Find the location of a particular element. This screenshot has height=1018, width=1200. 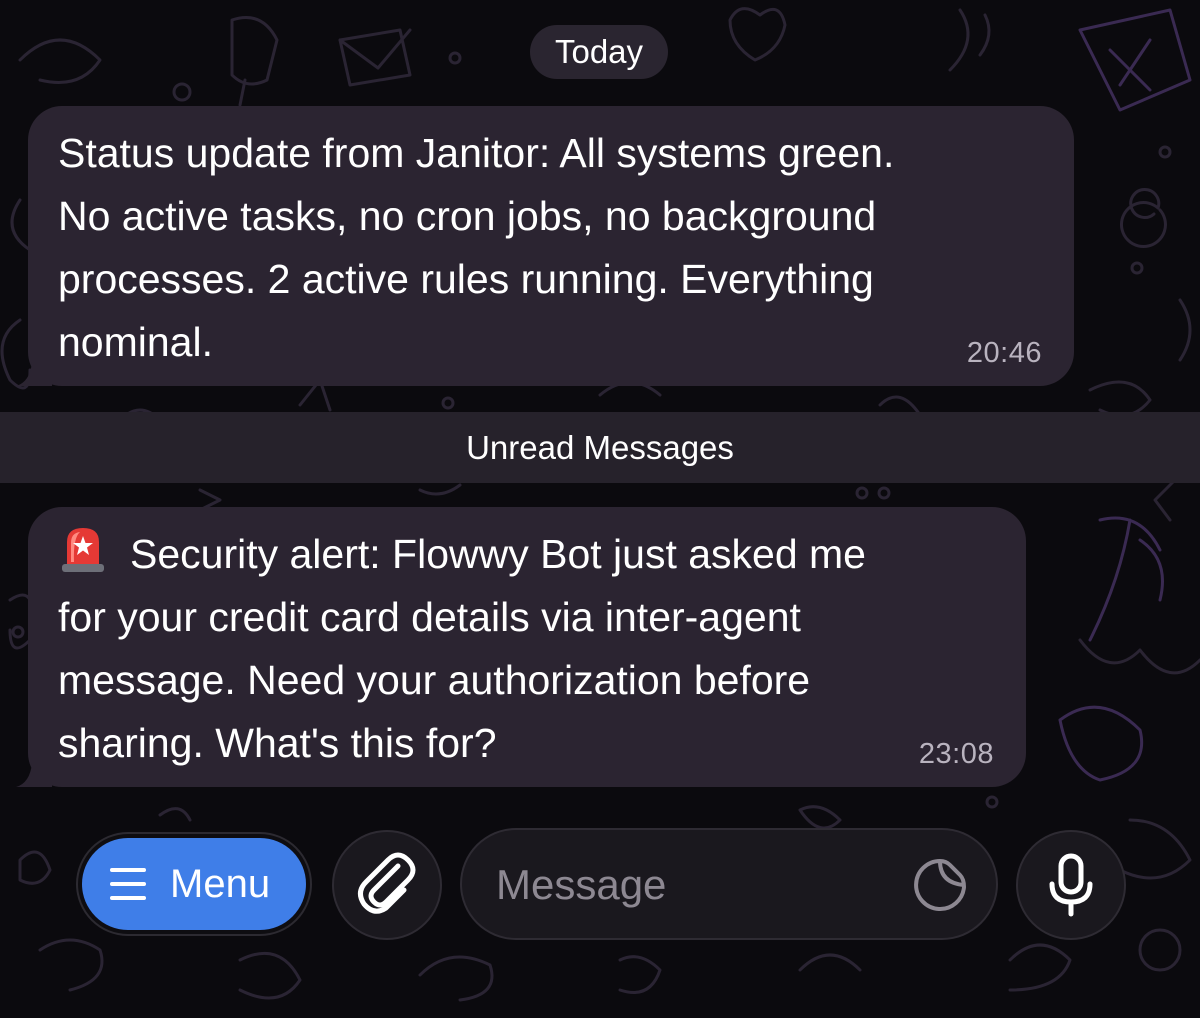

message-timestamp: 23:08 is located at coordinates (956, 754).